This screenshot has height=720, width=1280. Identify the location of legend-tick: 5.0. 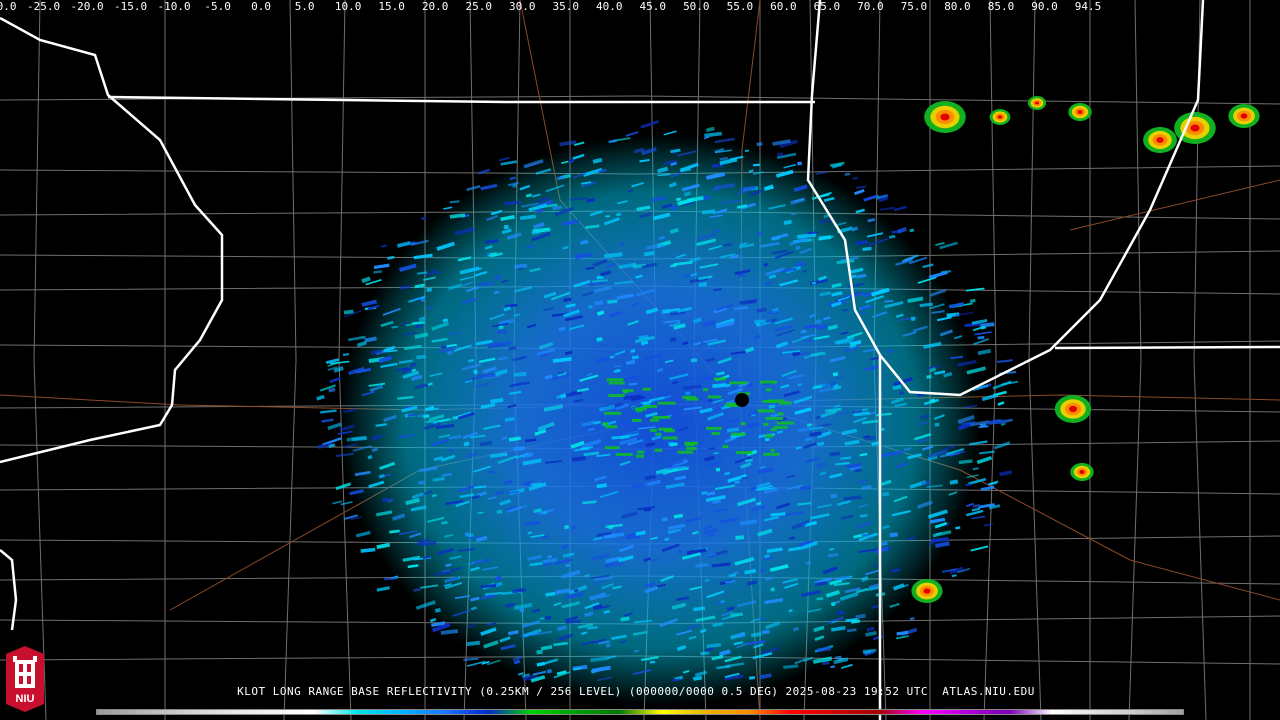
(304, 6).